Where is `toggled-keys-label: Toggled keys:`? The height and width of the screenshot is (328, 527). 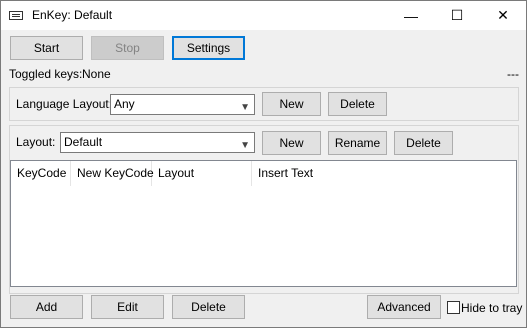 toggled-keys-label: Toggled keys: is located at coordinates (46, 74).